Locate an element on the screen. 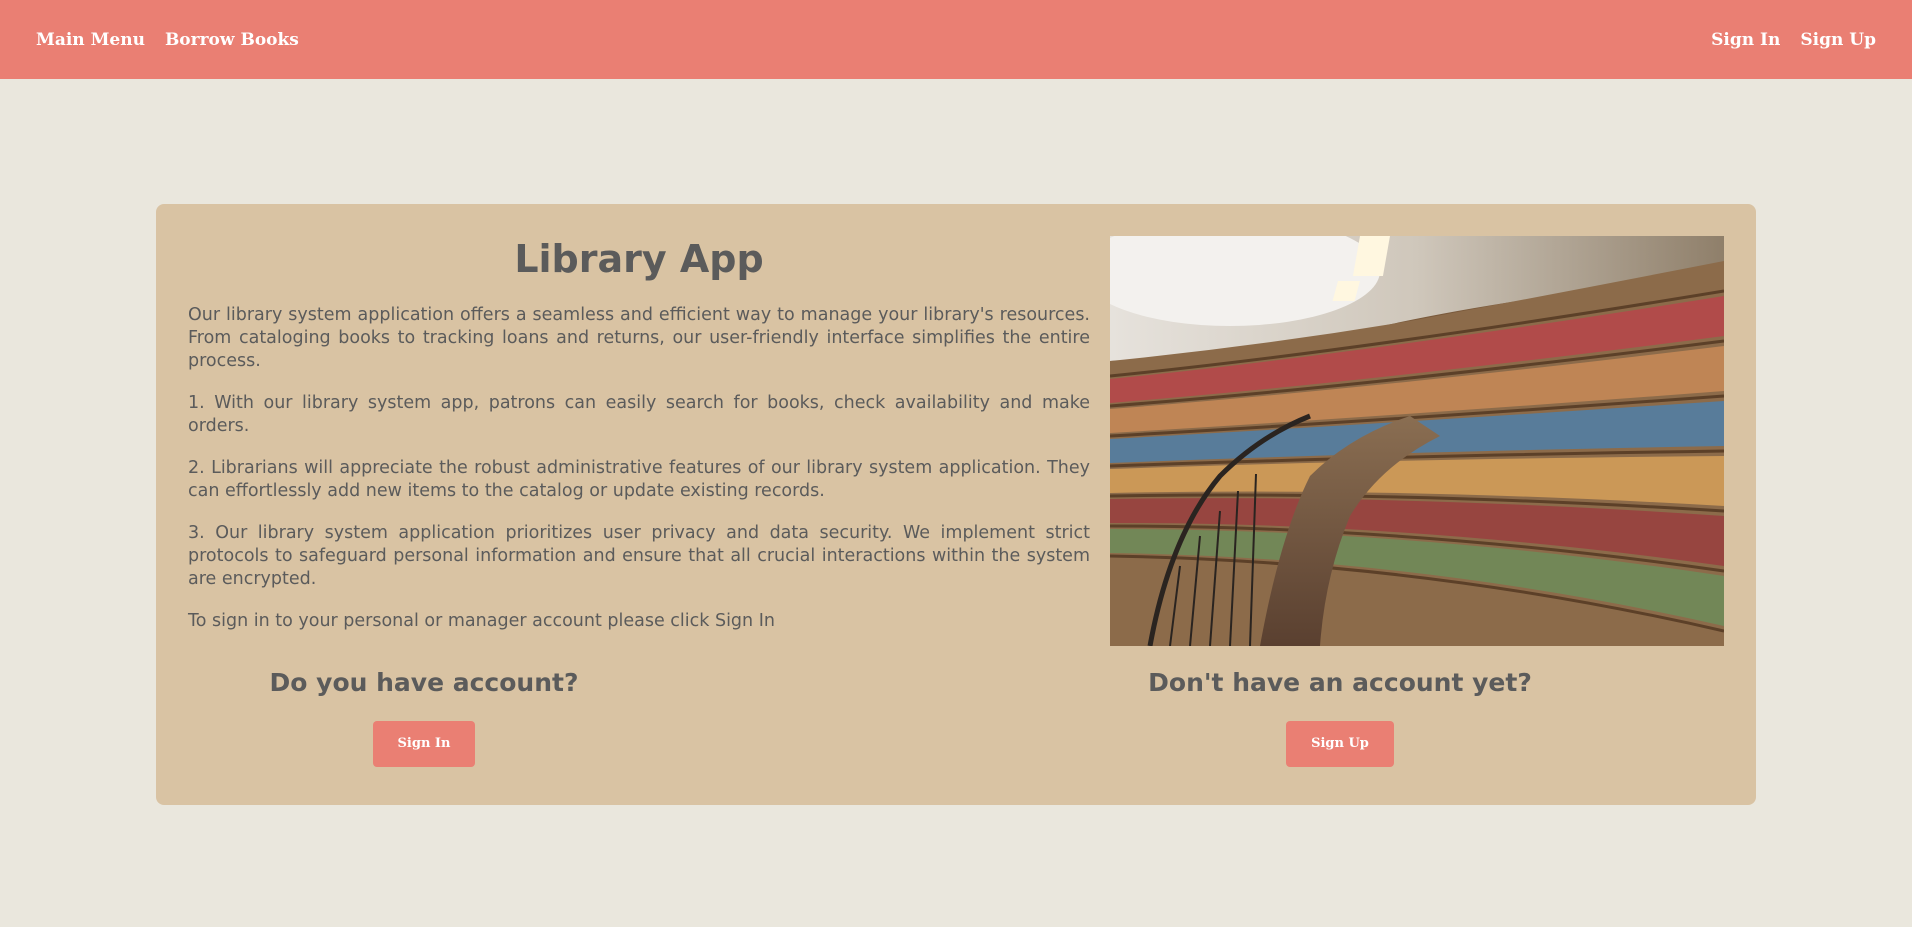 The image size is (1912, 927). nav-borrow-books-link: Borrow Books is located at coordinates (232, 40).